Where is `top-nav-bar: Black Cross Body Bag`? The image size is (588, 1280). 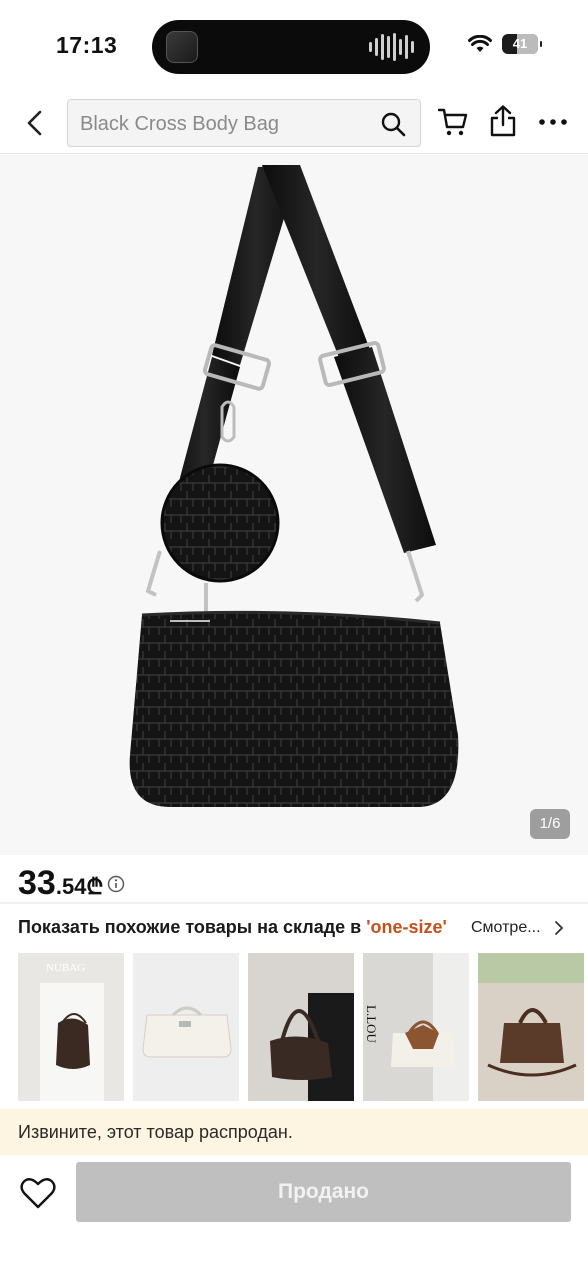
top-nav-bar: Black Cross Body Bag is located at coordinates (294, 123).